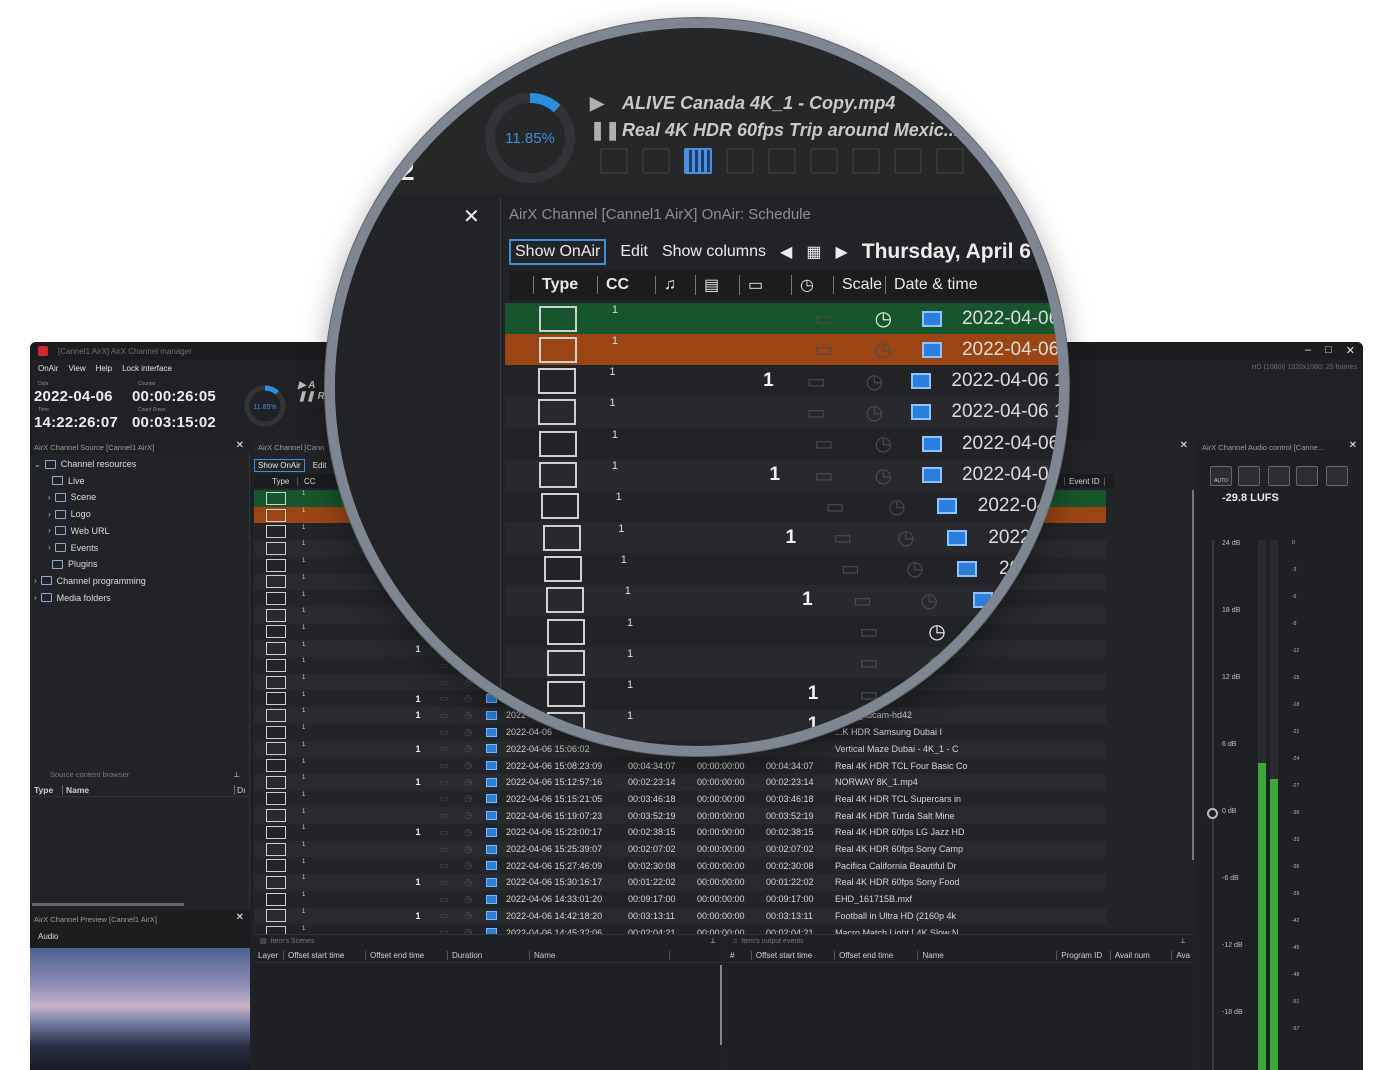 Image resolution: width=1388 pixels, height=1070 pixels. What do you see at coordinates (73, 564) in the screenshot?
I see `tree-item: Plugins` at bounding box center [73, 564].